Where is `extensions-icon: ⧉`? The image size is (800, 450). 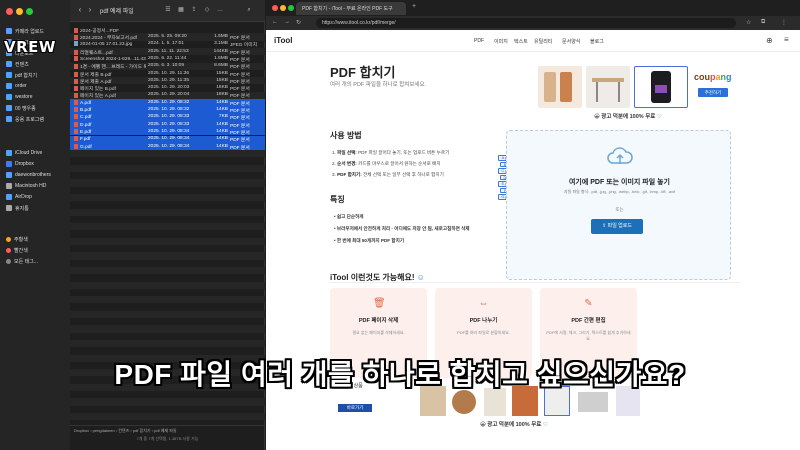
extensions-icon: ⧉ is located at coordinates (763, 22).